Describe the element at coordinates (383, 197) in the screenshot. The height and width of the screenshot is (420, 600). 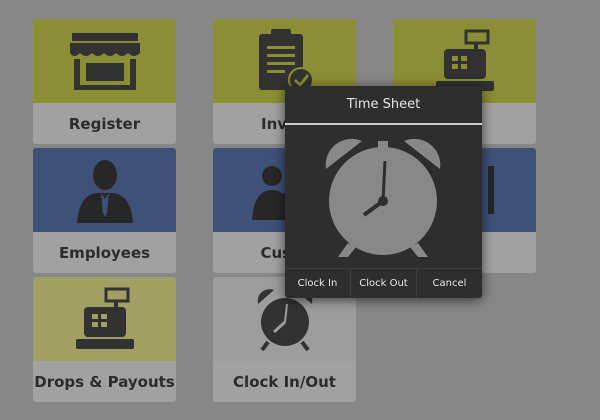
I see `alarm-clock-icon` at that location.